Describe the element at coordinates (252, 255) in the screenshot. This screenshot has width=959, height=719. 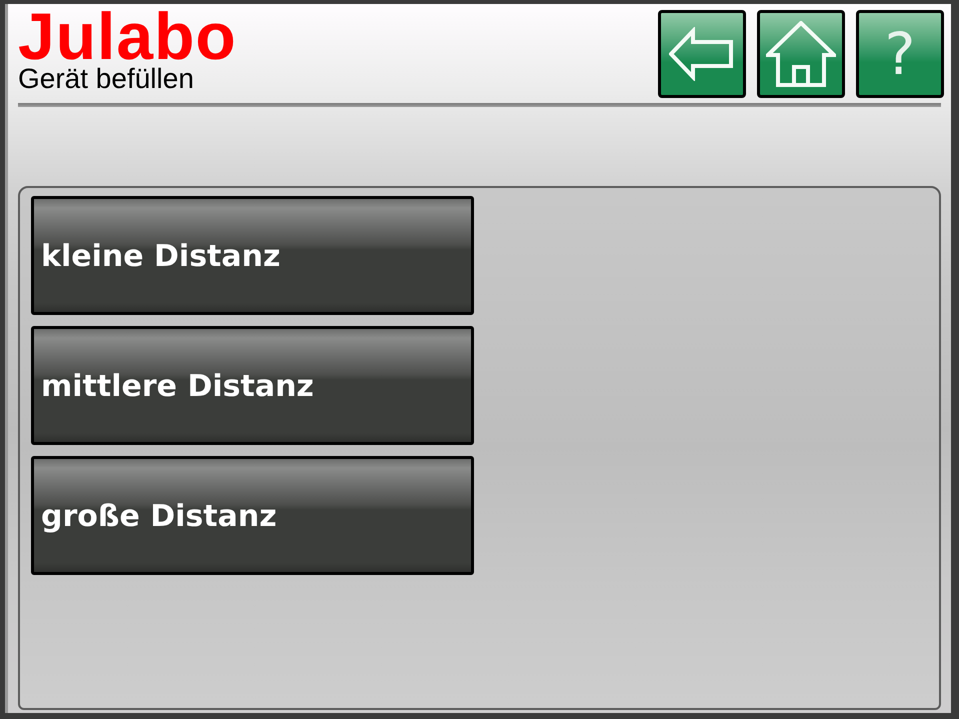
I see `option-button: kleine Distanz` at that location.